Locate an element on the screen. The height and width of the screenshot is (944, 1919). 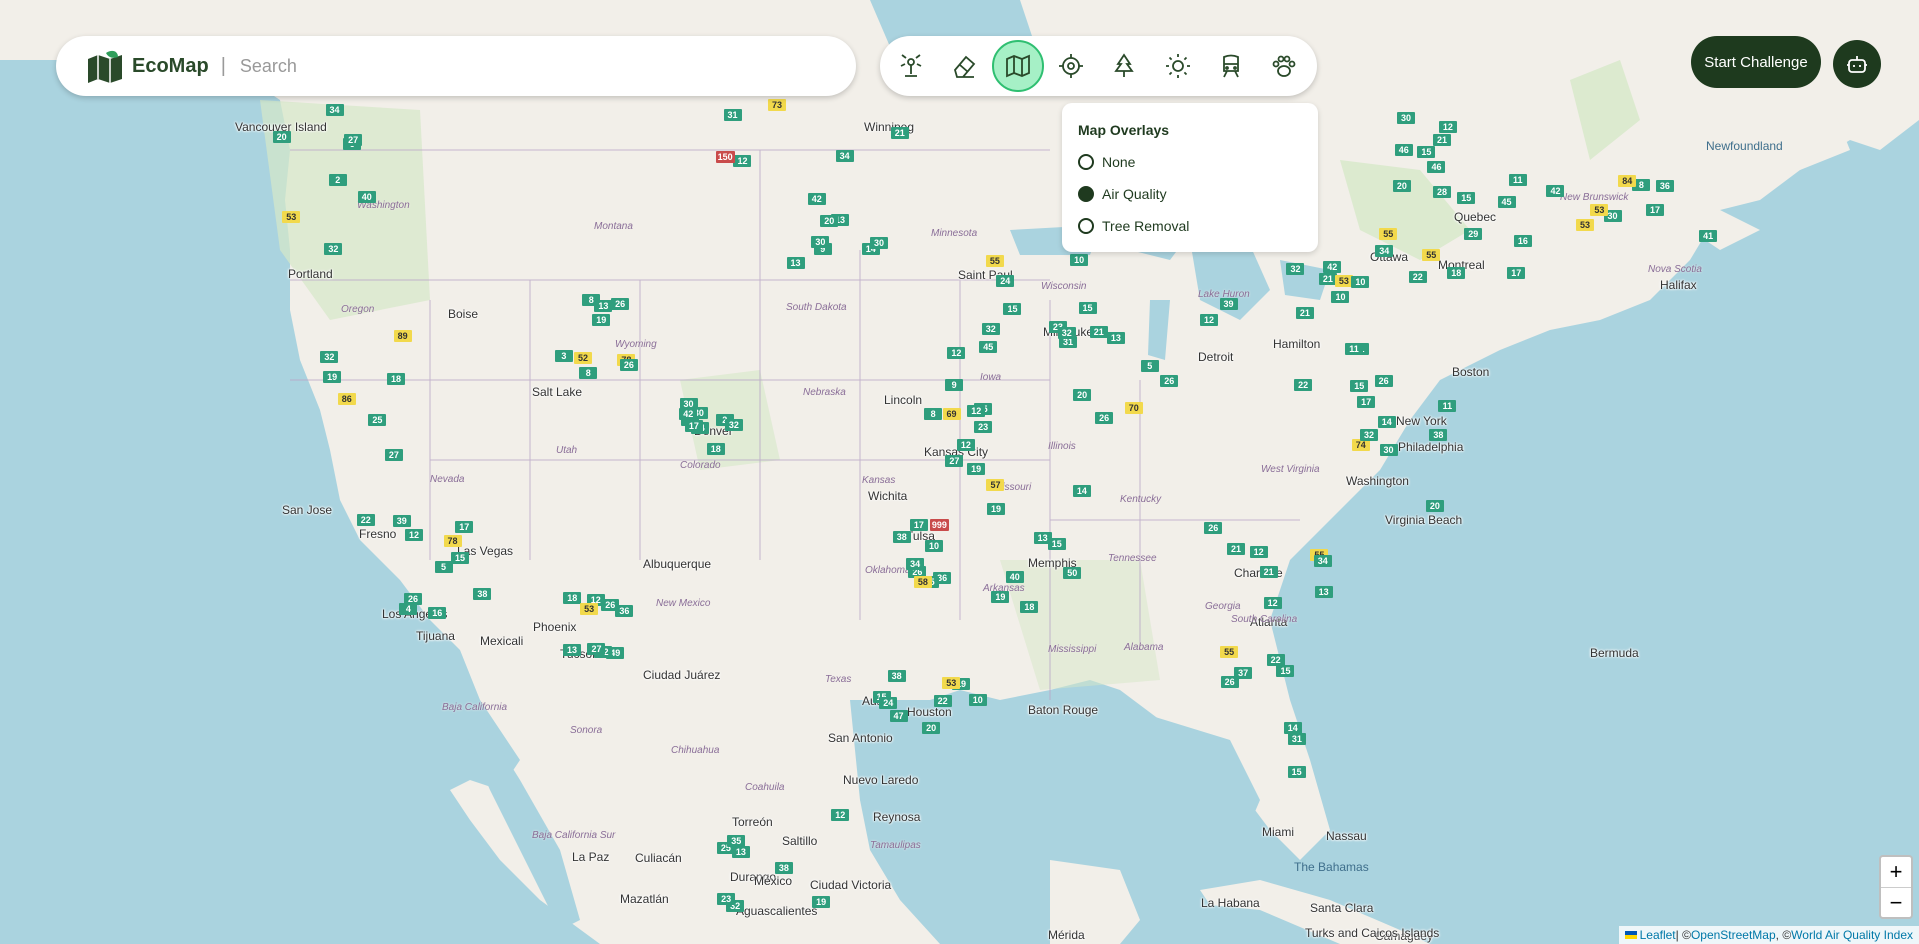
satellite-dish-button is located at coordinates (911, 66).